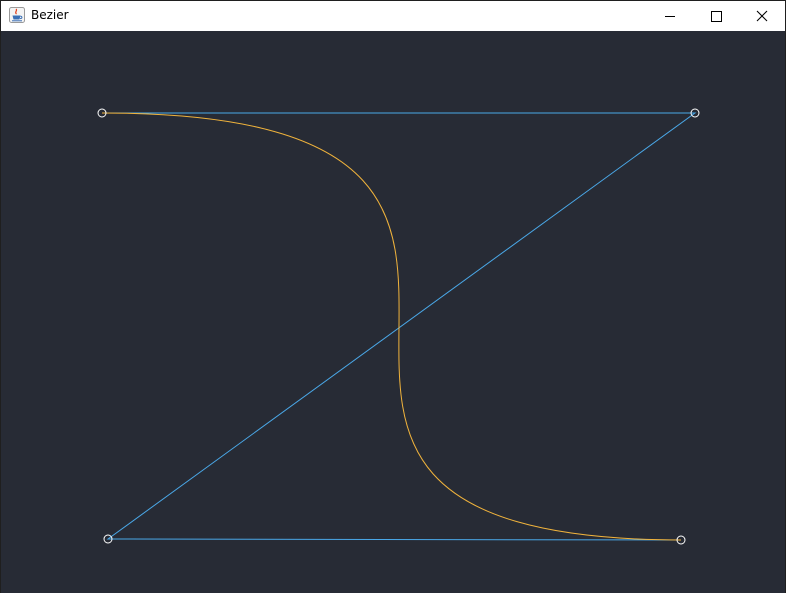  I want to click on maximize-button, so click(716, 16).